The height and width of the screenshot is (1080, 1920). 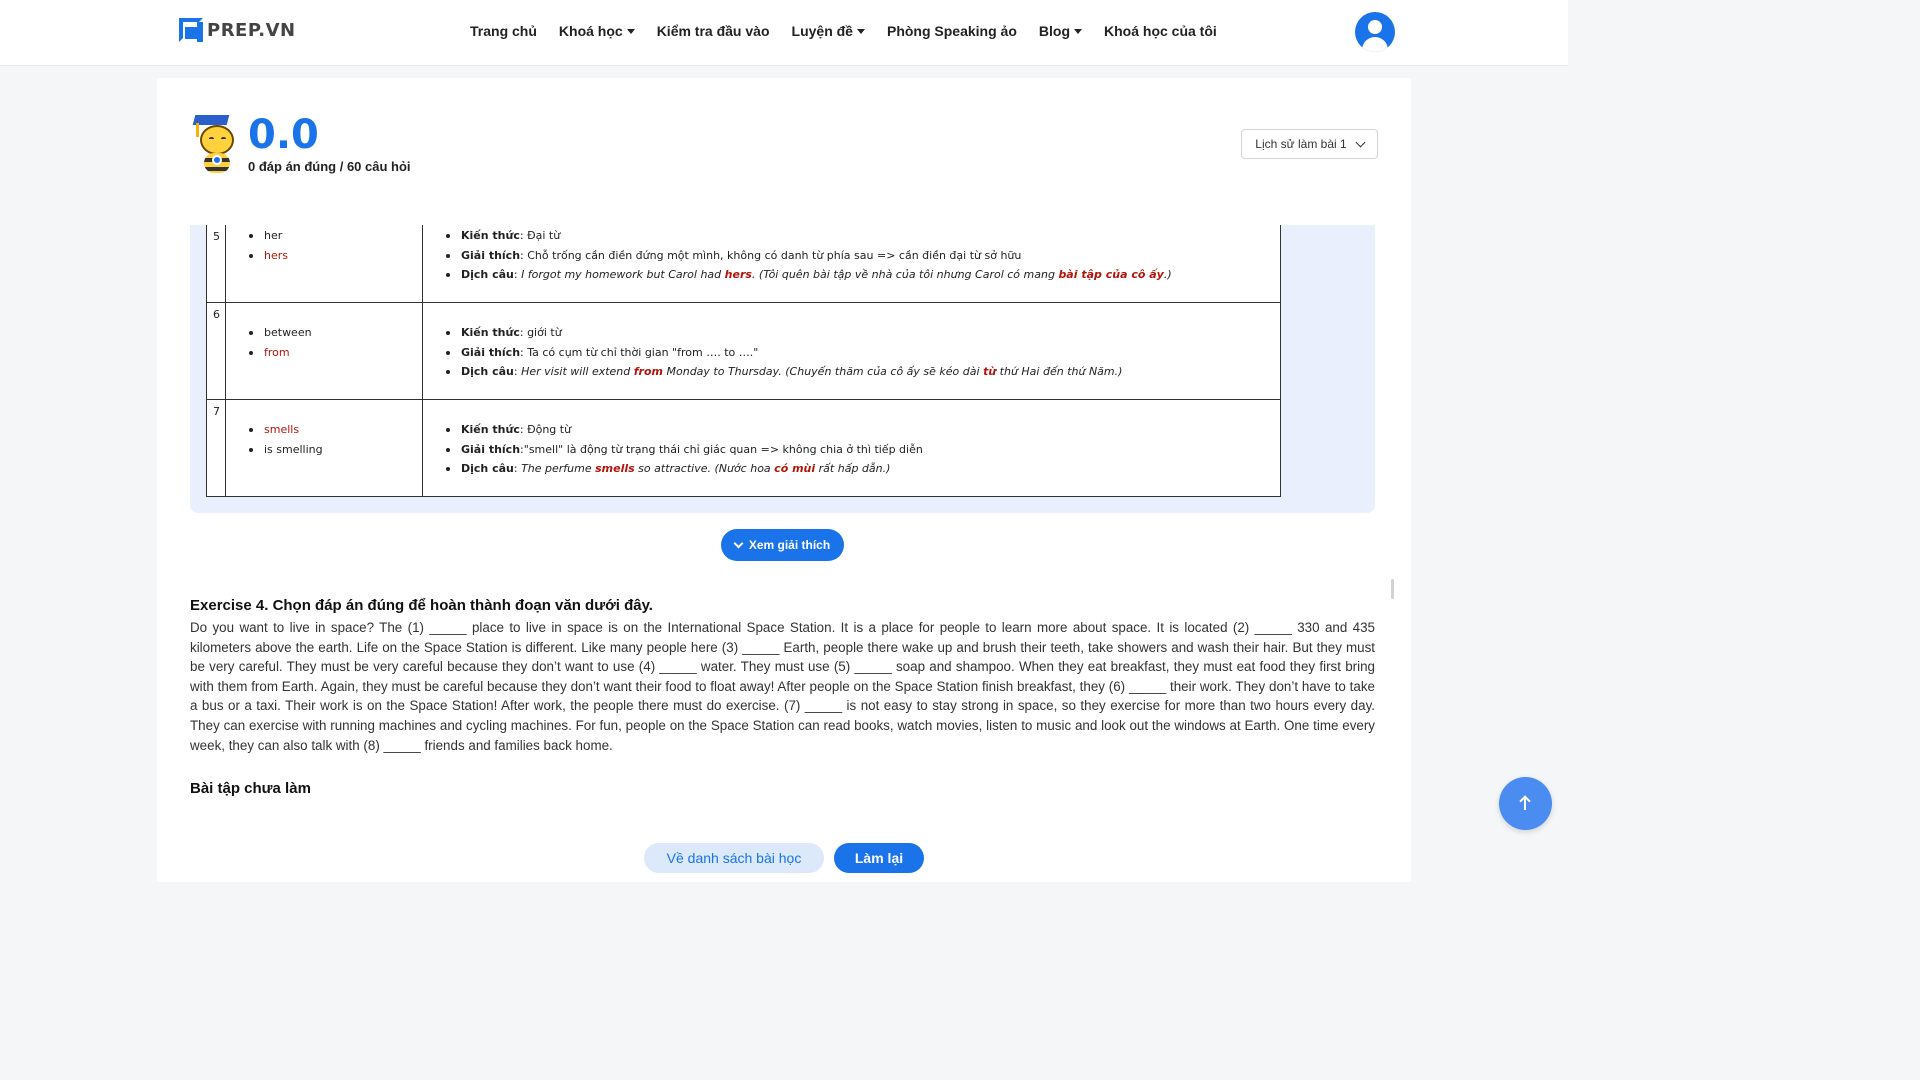 What do you see at coordinates (216, 144) in the screenshot?
I see `bee-mascot-icon` at bounding box center [216, 144].